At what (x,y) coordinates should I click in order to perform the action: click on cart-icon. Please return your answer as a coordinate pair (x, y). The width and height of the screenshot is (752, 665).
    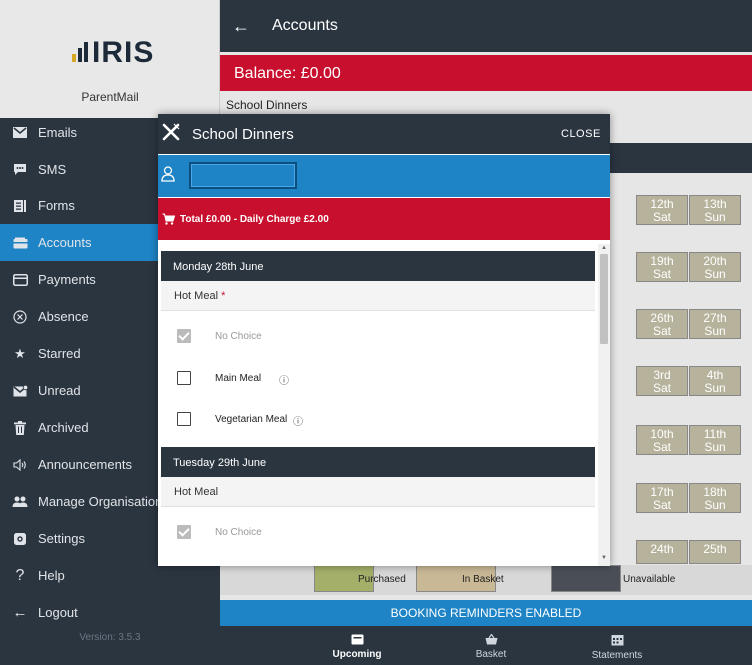
    Looking at the image, I should click on (169, 220).